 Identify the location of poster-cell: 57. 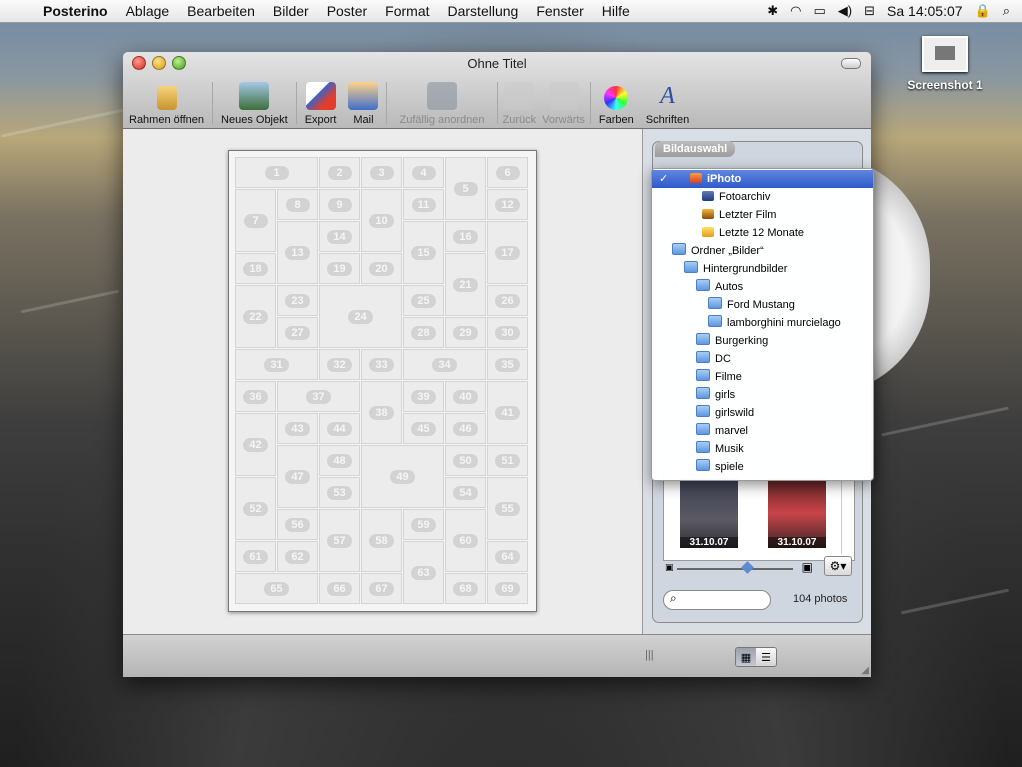
(339, 540).